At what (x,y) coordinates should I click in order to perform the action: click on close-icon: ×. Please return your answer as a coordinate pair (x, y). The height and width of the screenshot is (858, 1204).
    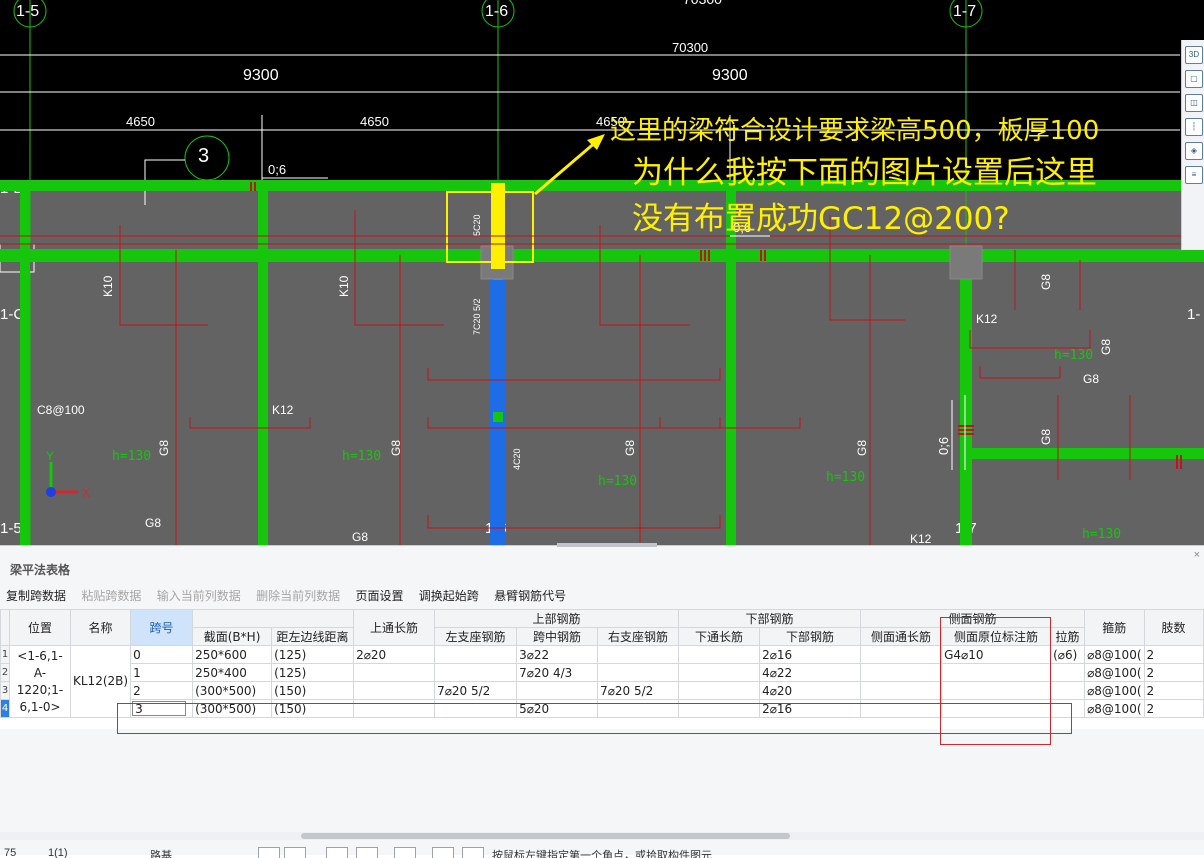
    Looking at the image, I should click on (1197, 555).